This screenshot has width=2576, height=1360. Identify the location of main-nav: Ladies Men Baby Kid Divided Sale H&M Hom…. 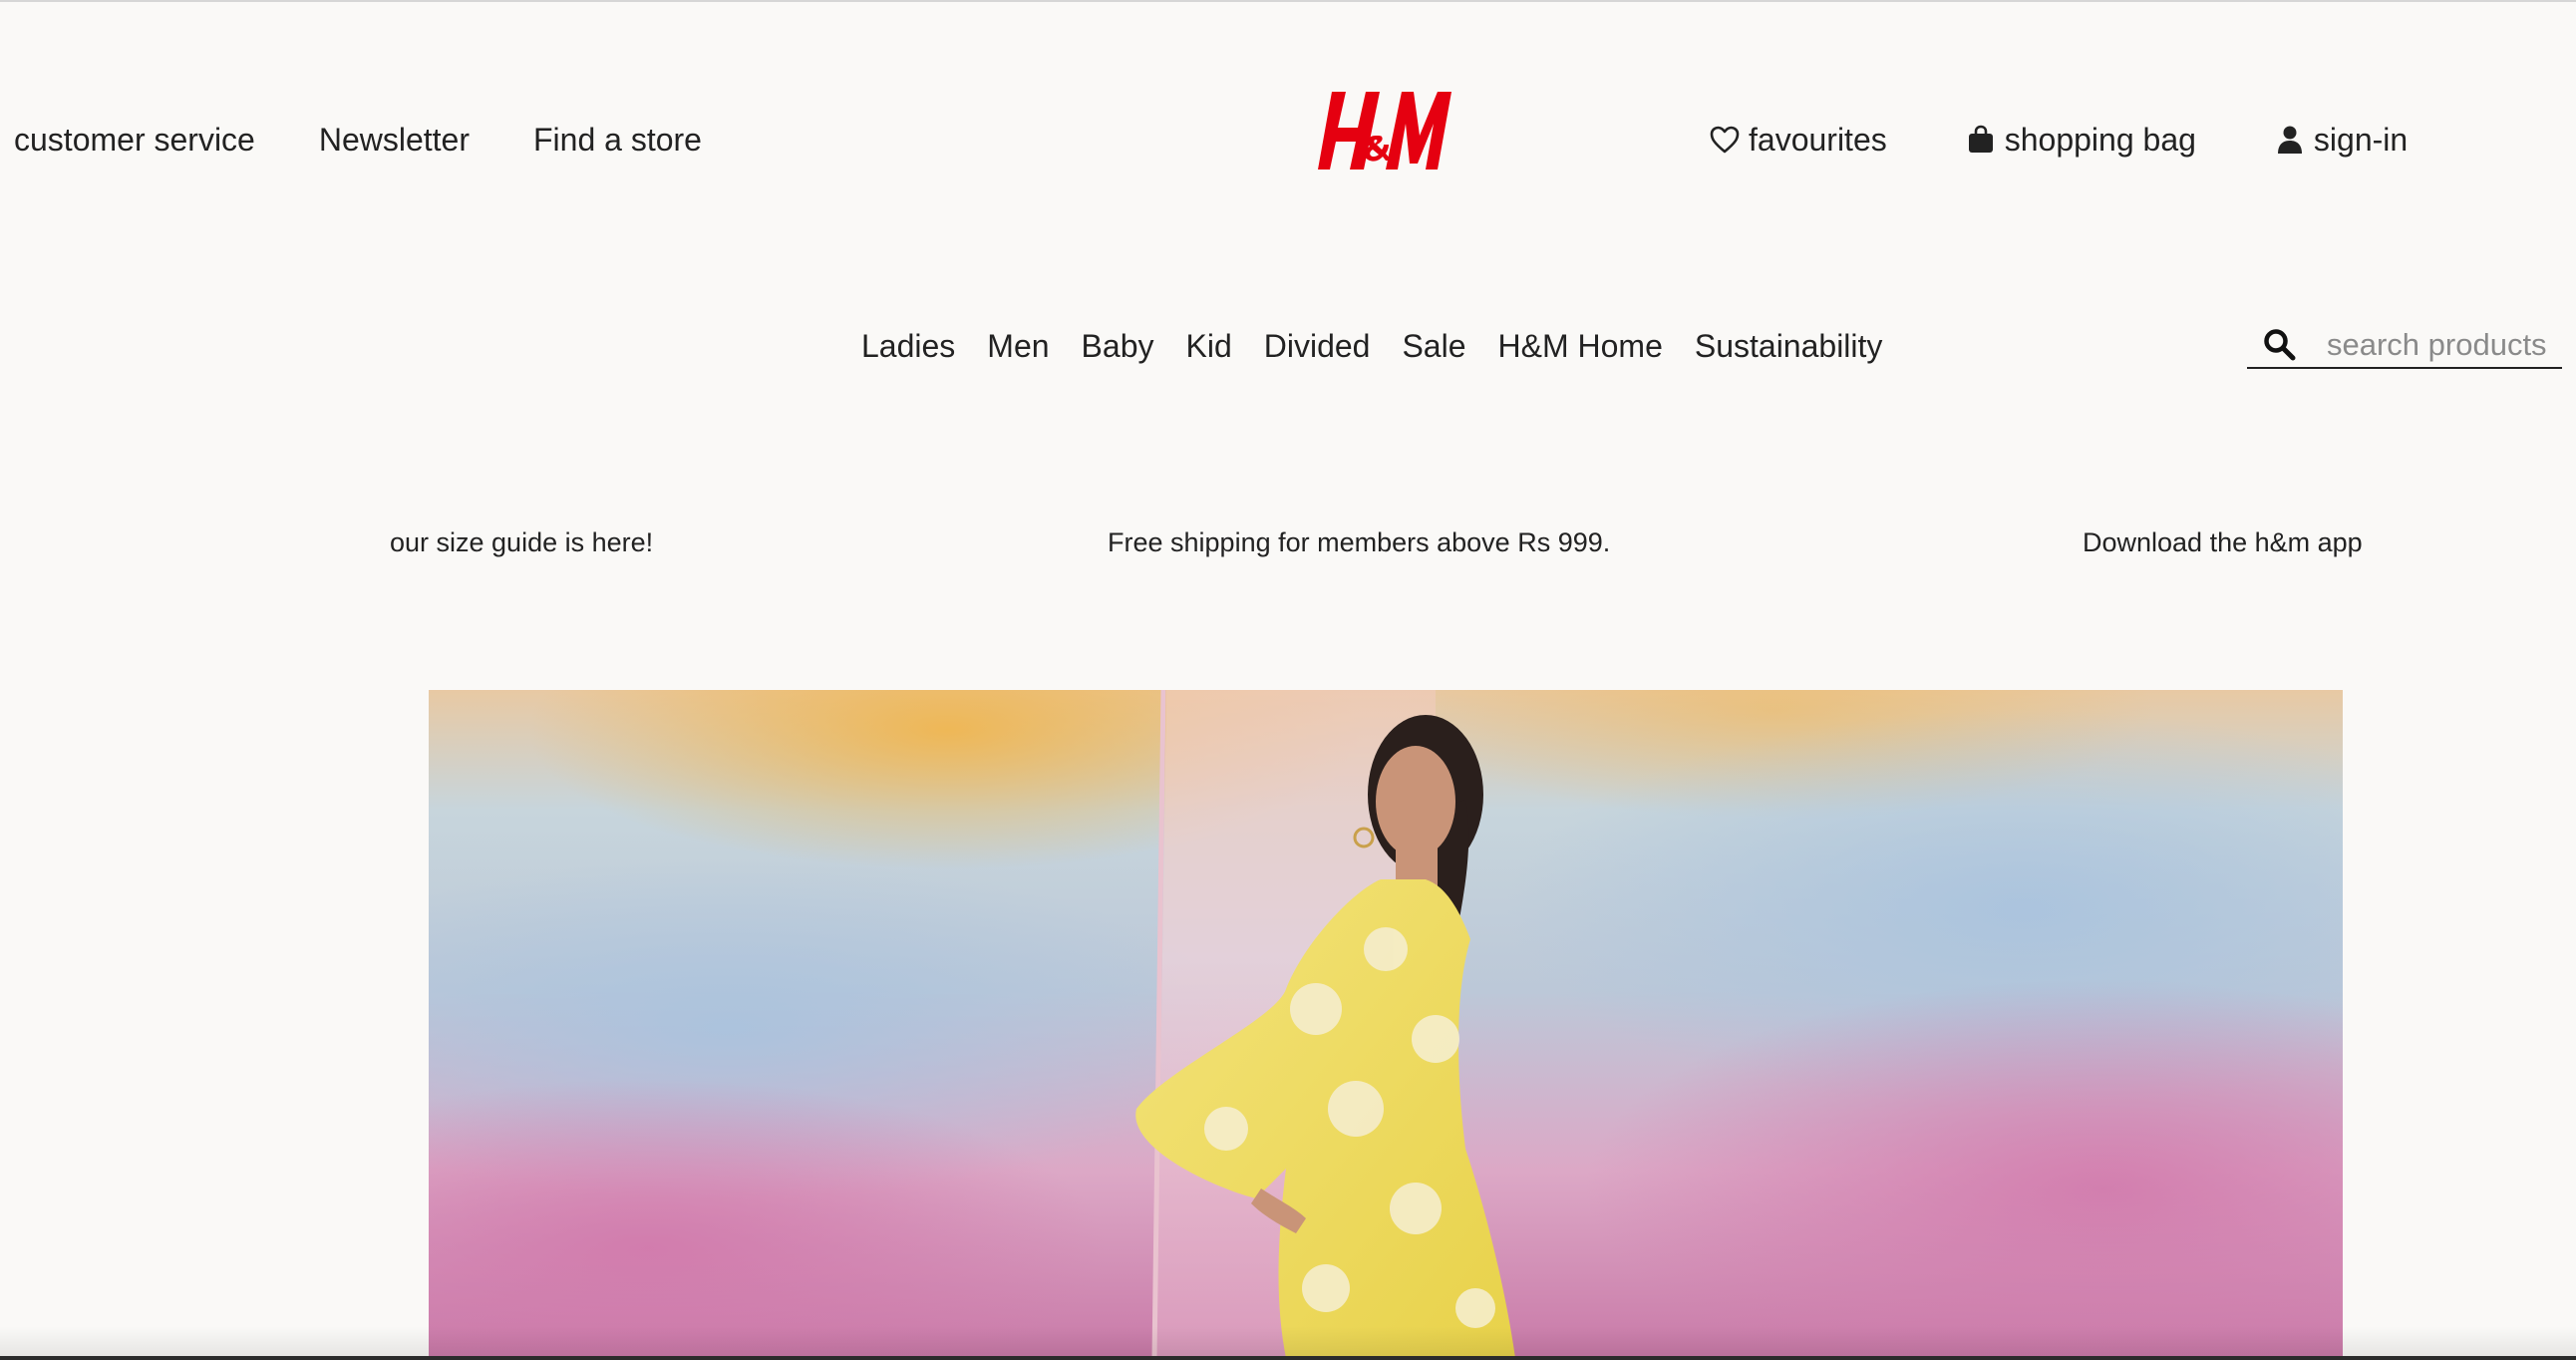
(1371, 346).